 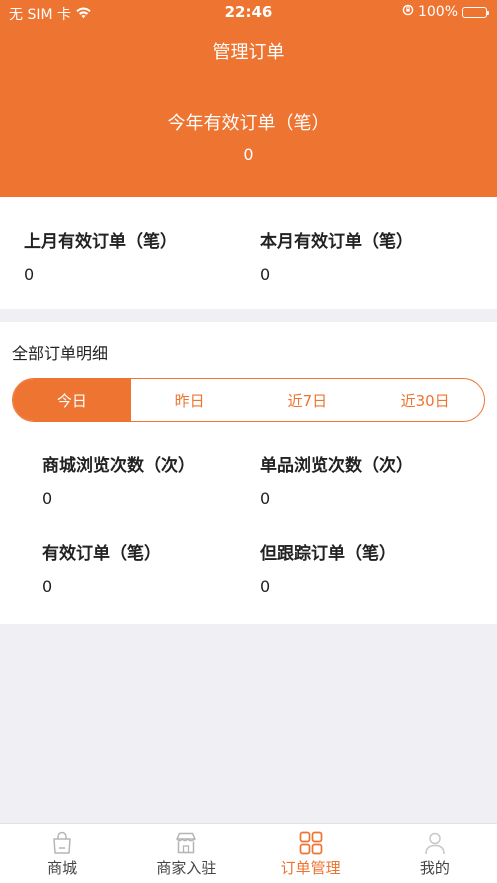 I want to click on tracked-orders-value: 0, so click(x=265, y=586).